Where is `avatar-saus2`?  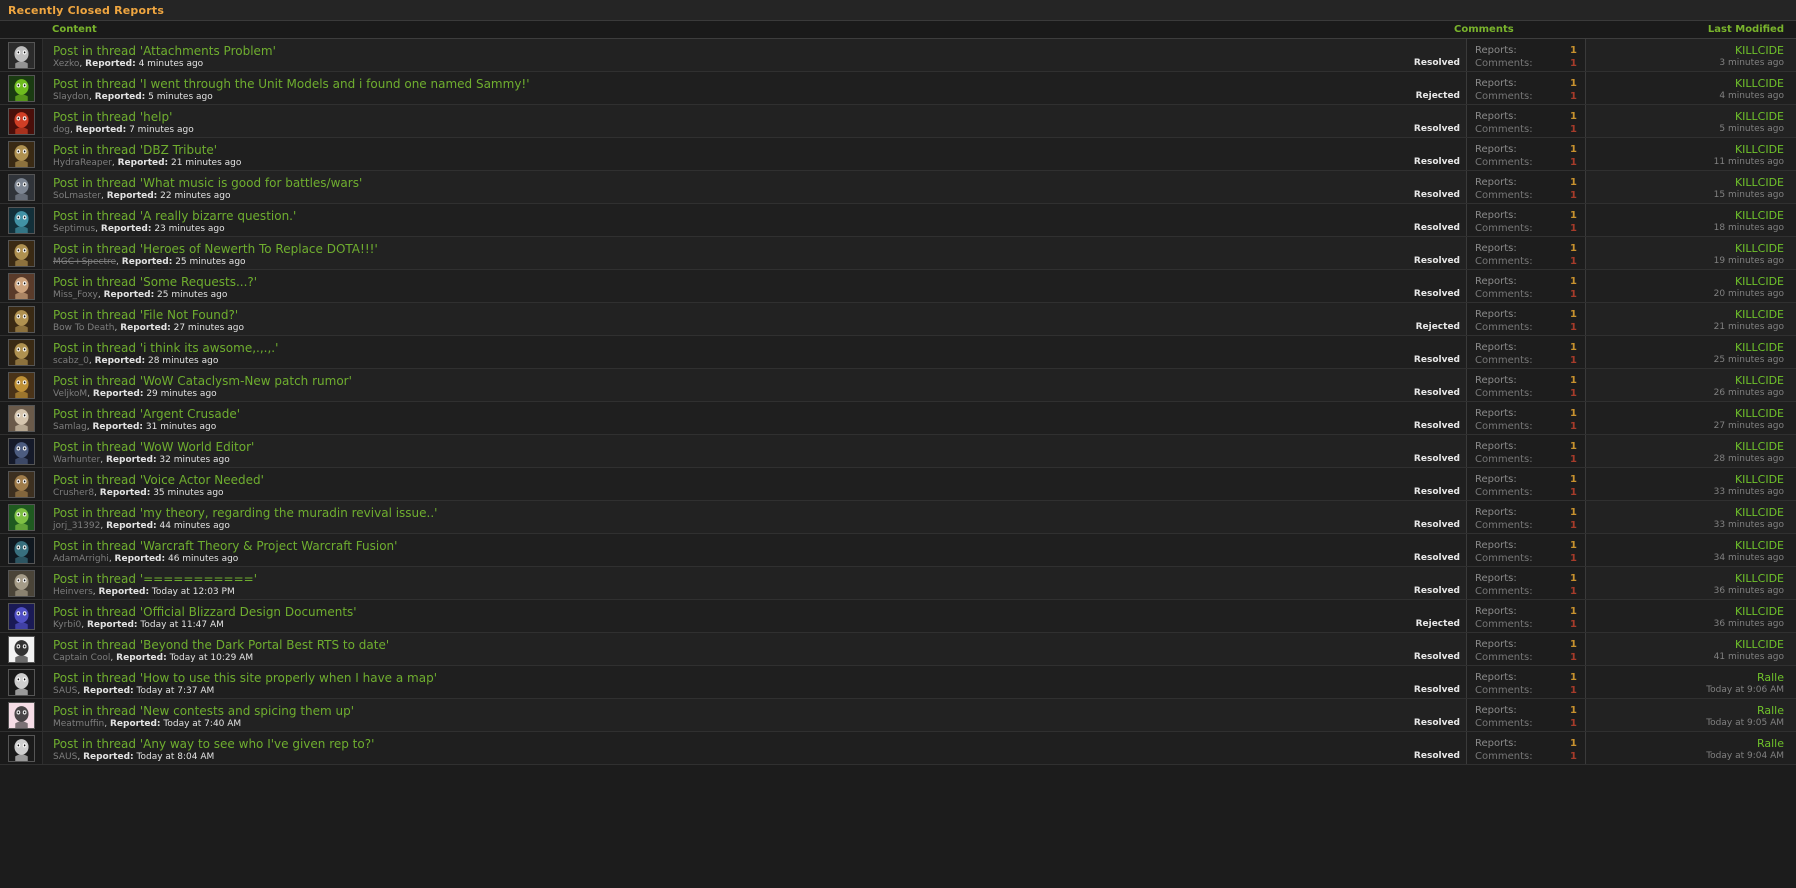
avatar-saus2 is located at coordinates (21, 748).